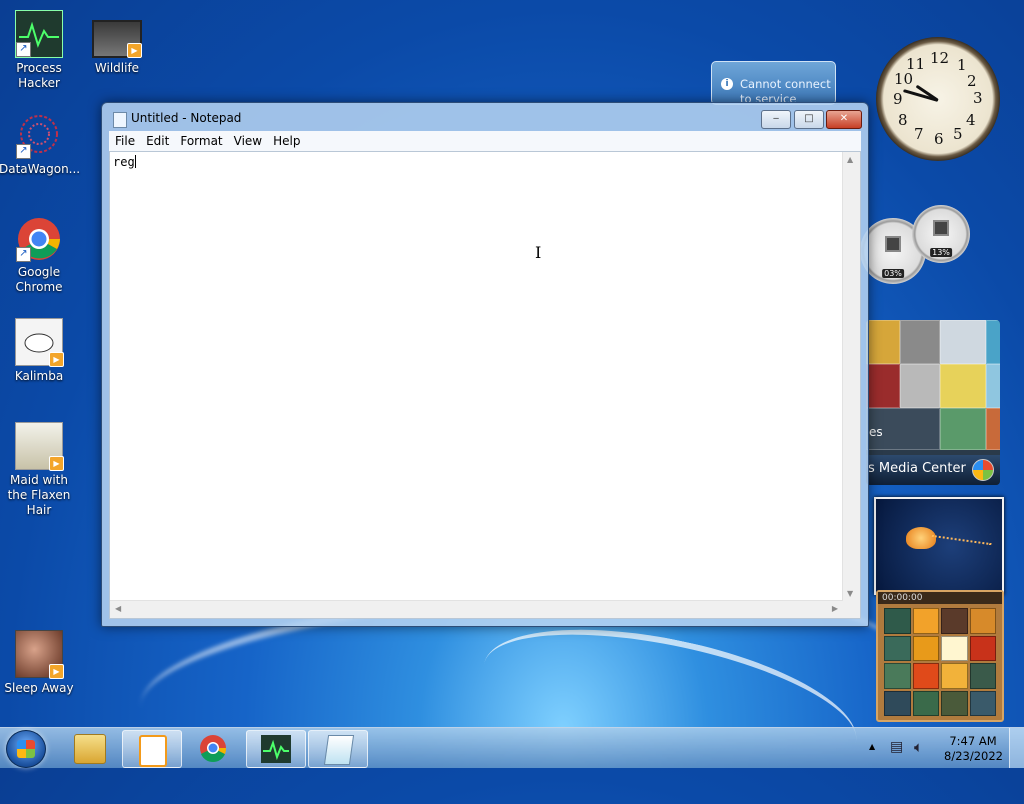 The height and width of the screenshot is (804, 1024). I want to click on chrome-icon: ↗, so click(39, 239).